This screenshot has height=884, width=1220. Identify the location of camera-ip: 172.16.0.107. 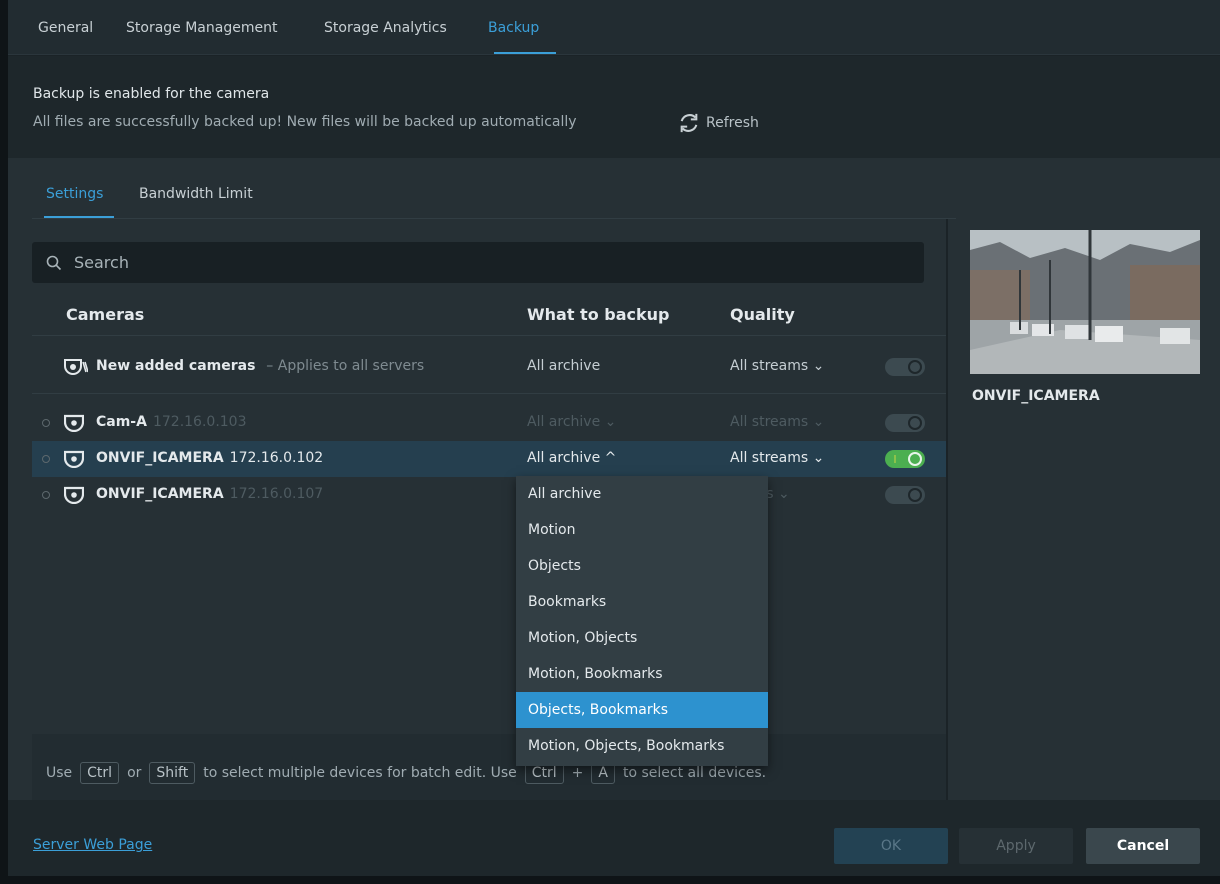
(276, 494).